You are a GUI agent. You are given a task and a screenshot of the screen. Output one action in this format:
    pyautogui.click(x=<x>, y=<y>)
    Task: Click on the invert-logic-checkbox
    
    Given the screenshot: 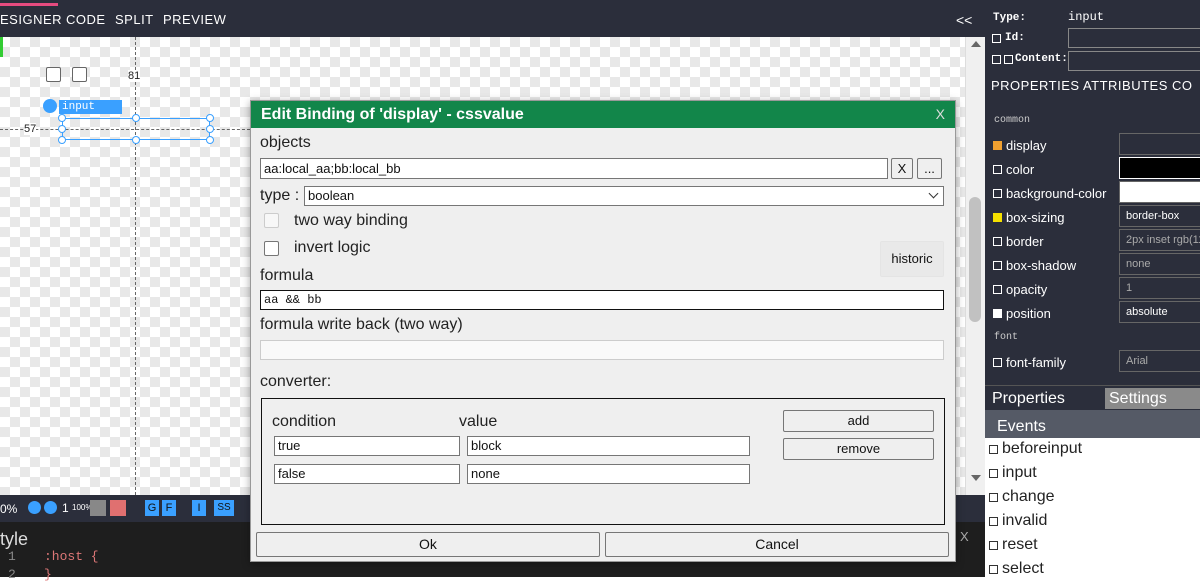 What is the action you would take?
    pyautogui.click(x=271, y=248)
    